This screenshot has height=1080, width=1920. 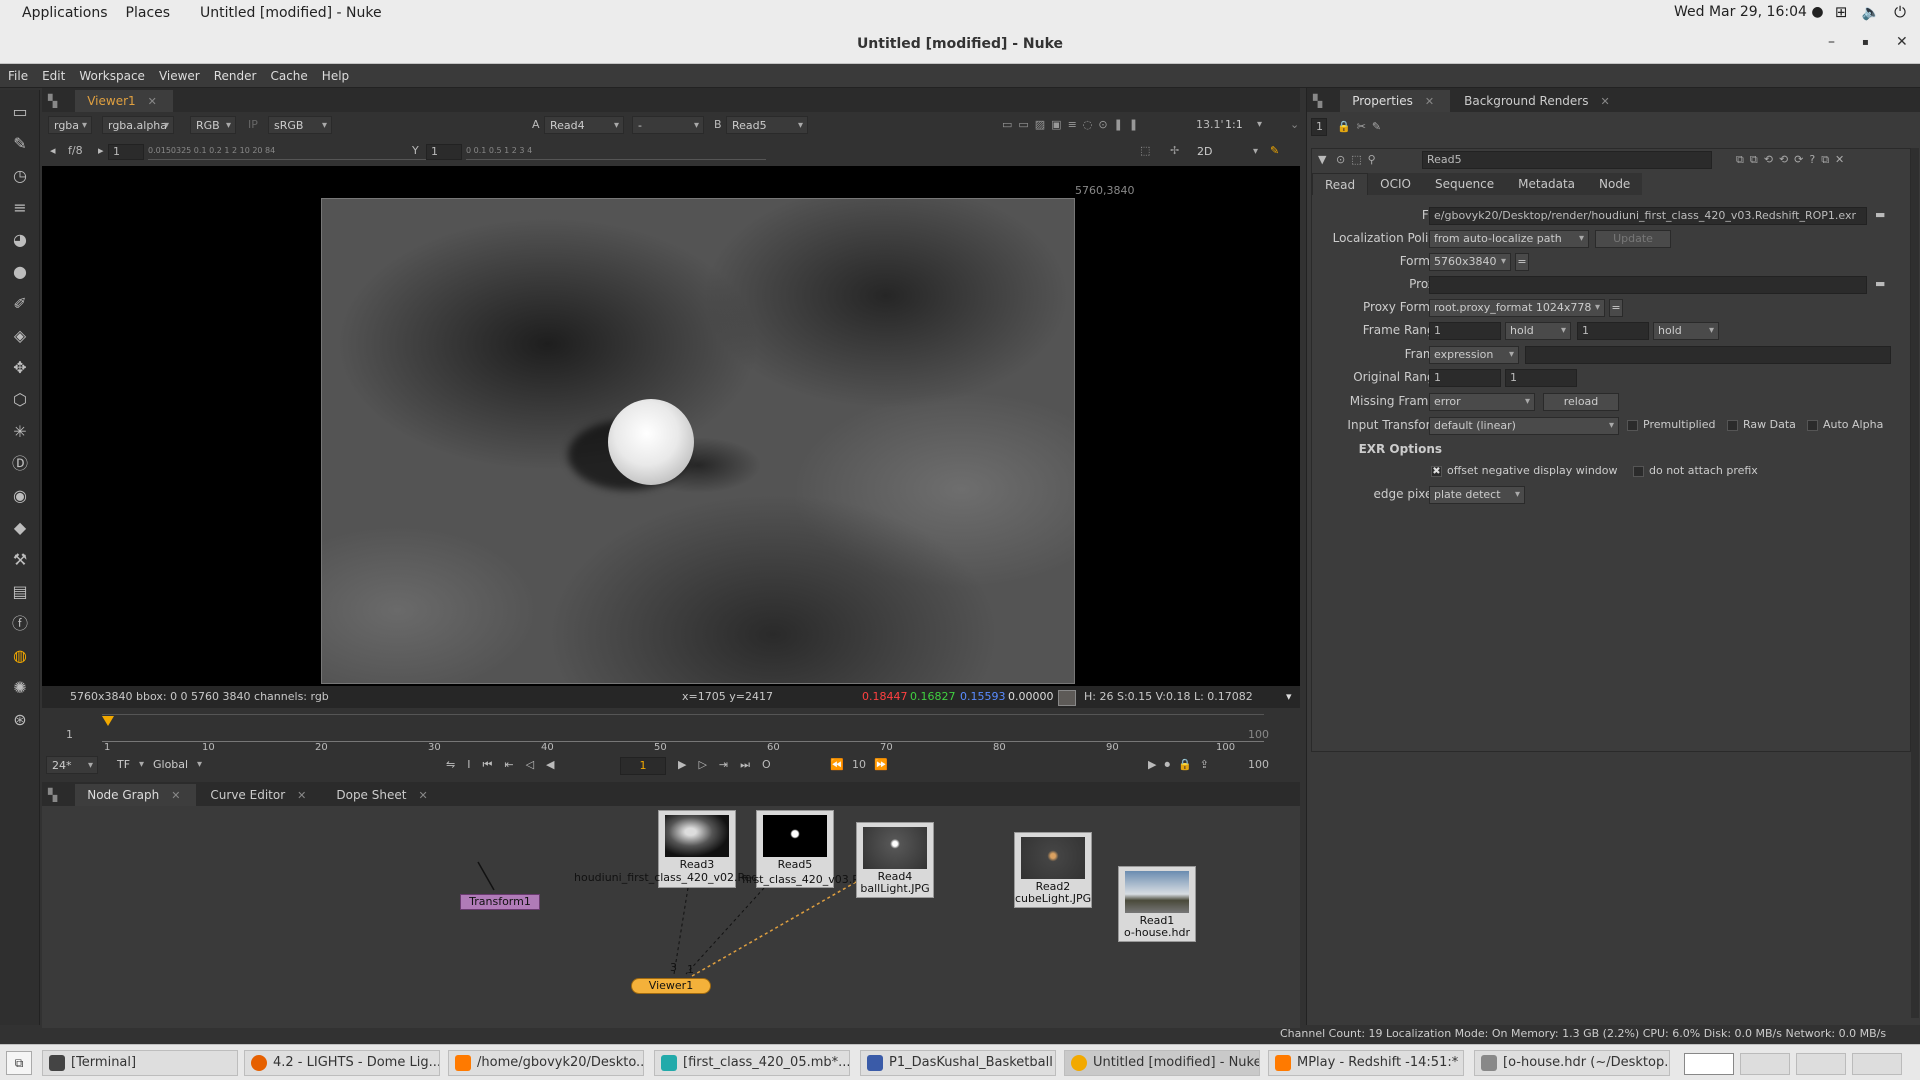 I want to click on menu-render: Render, so click(x=235, y=76).